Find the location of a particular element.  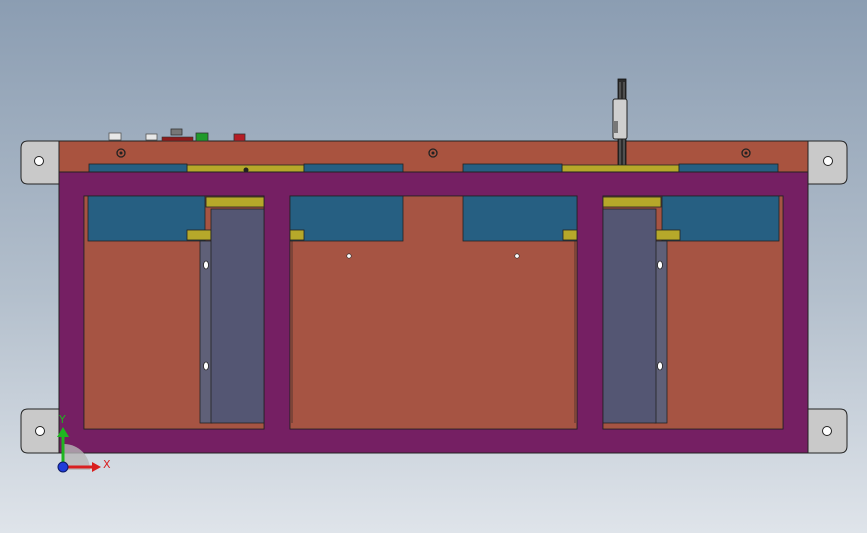

red-base is located at coordinates (177, 139).